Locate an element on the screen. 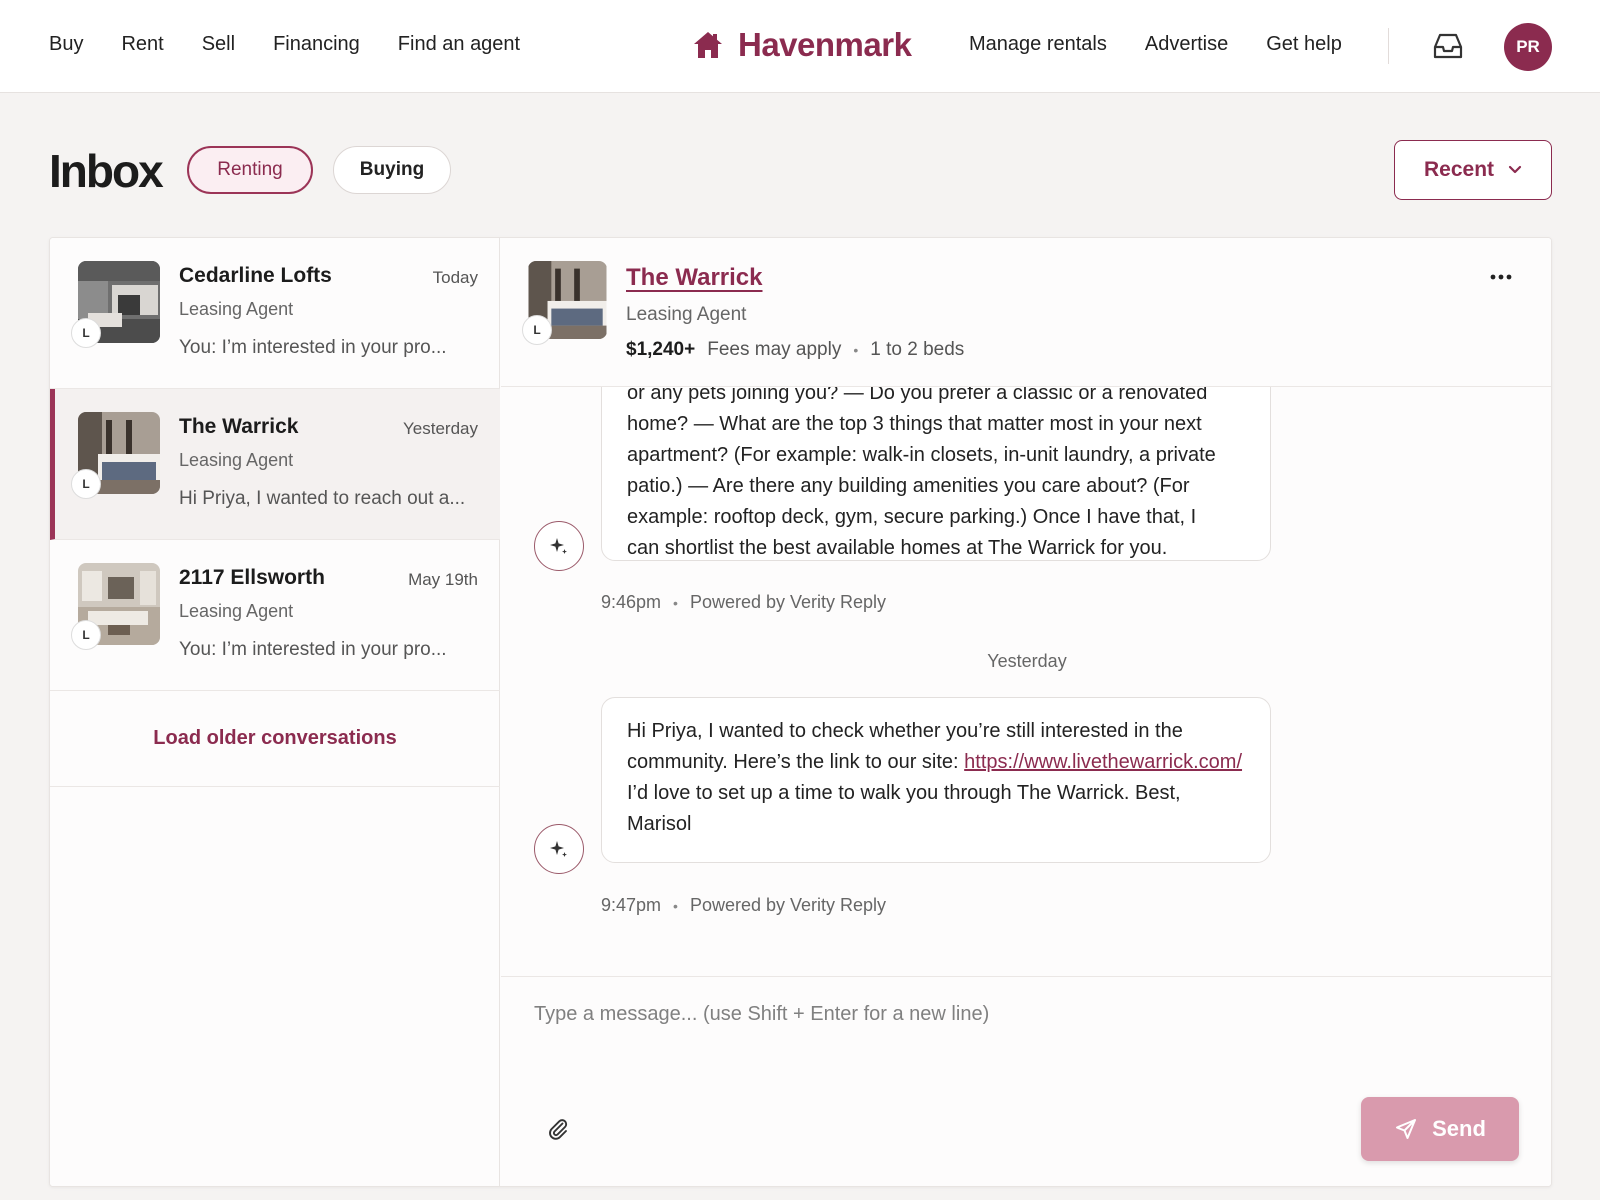  message-meta: 9:46pm • Powered by Verity Reply is located at coordinates (743, 602).